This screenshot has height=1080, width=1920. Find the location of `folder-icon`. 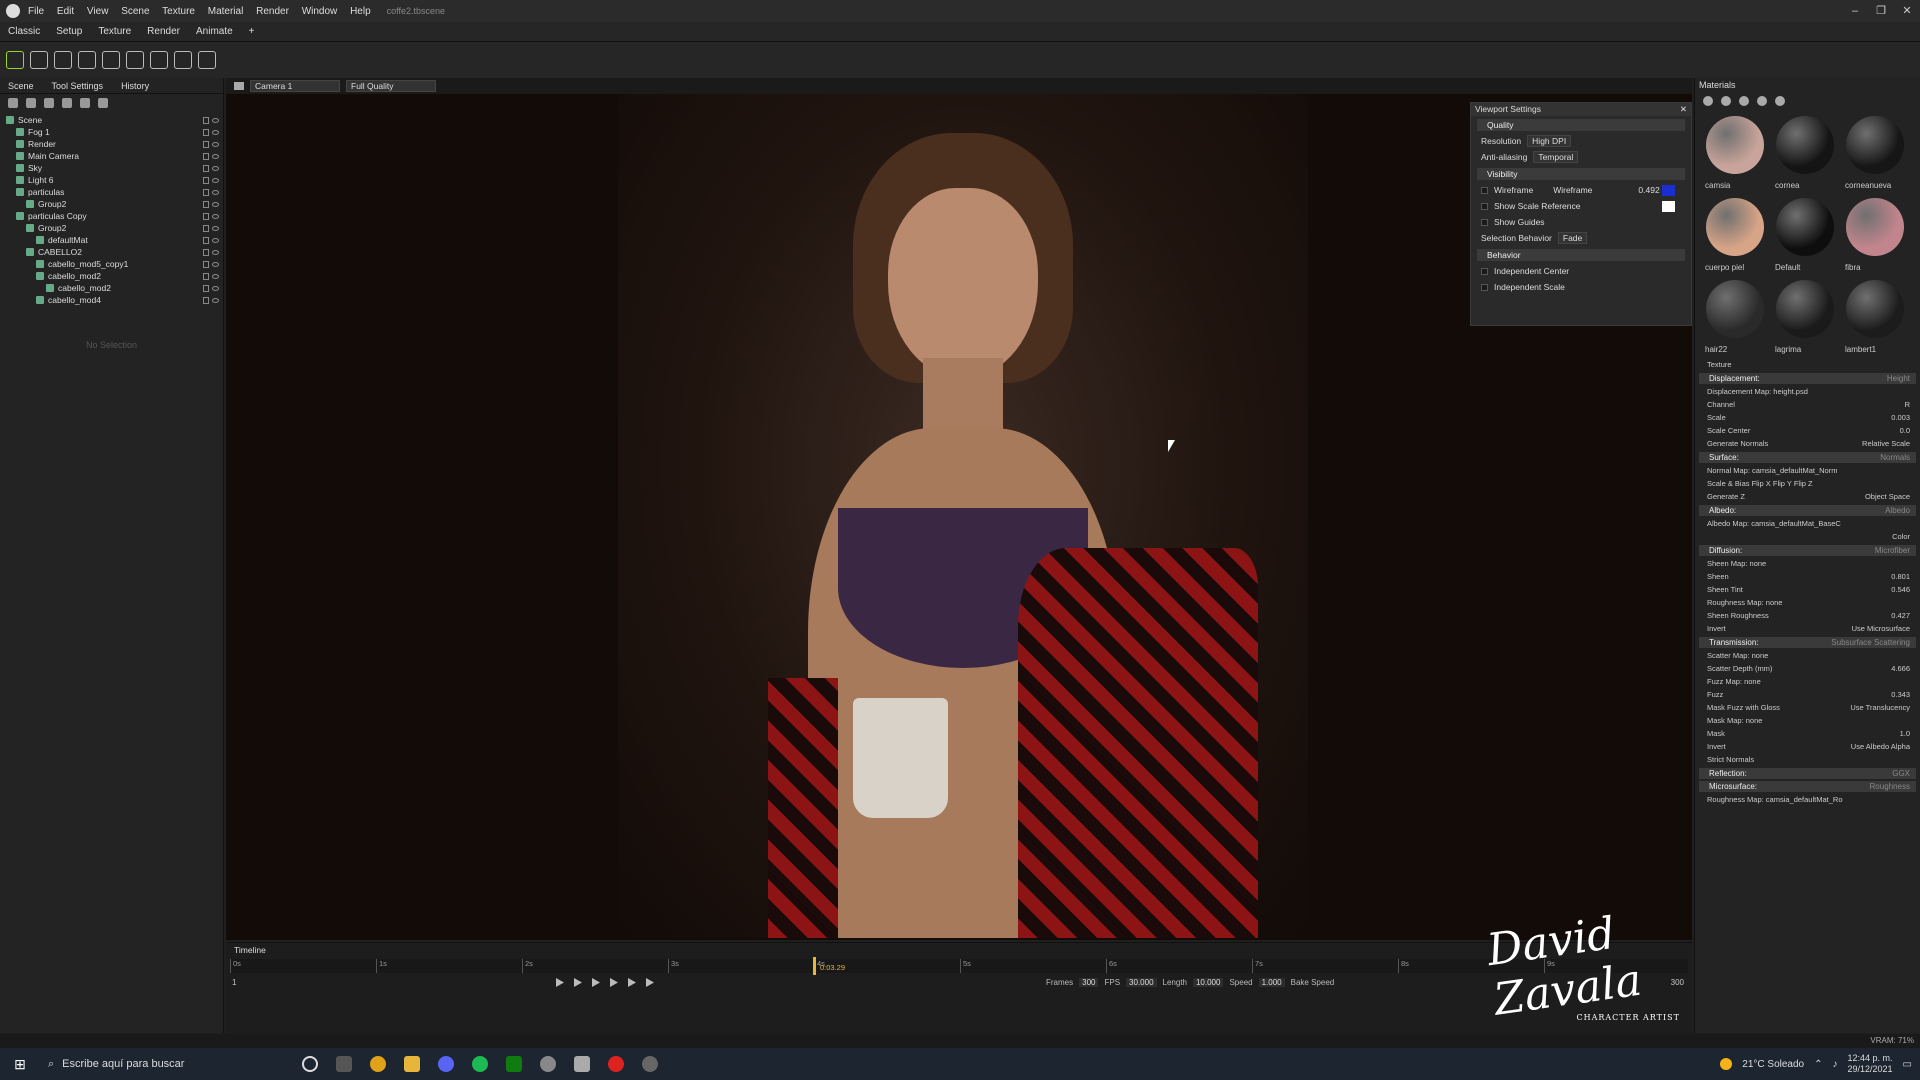

folder-icon is located at coordinates (1762, 101).